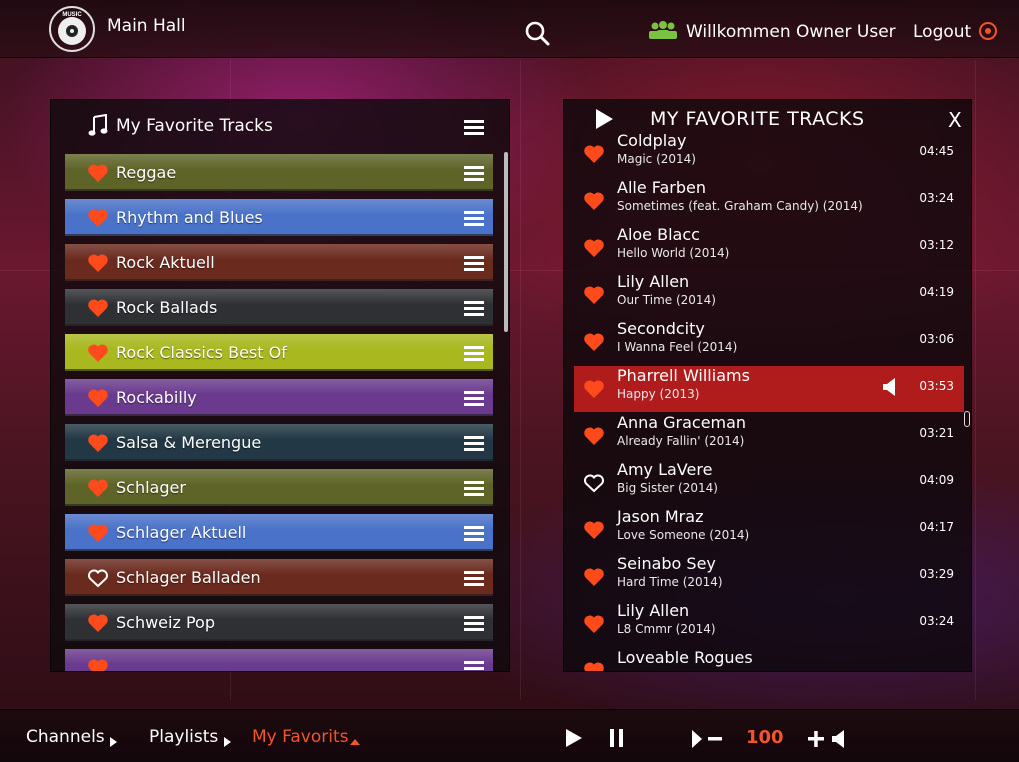 Image resolution: width=1019 pixels, height=762 pixels. Describe the element at coordinates (279, 217) in the screenshot. I see `channel-item: Rhythm and Blues` at that location.